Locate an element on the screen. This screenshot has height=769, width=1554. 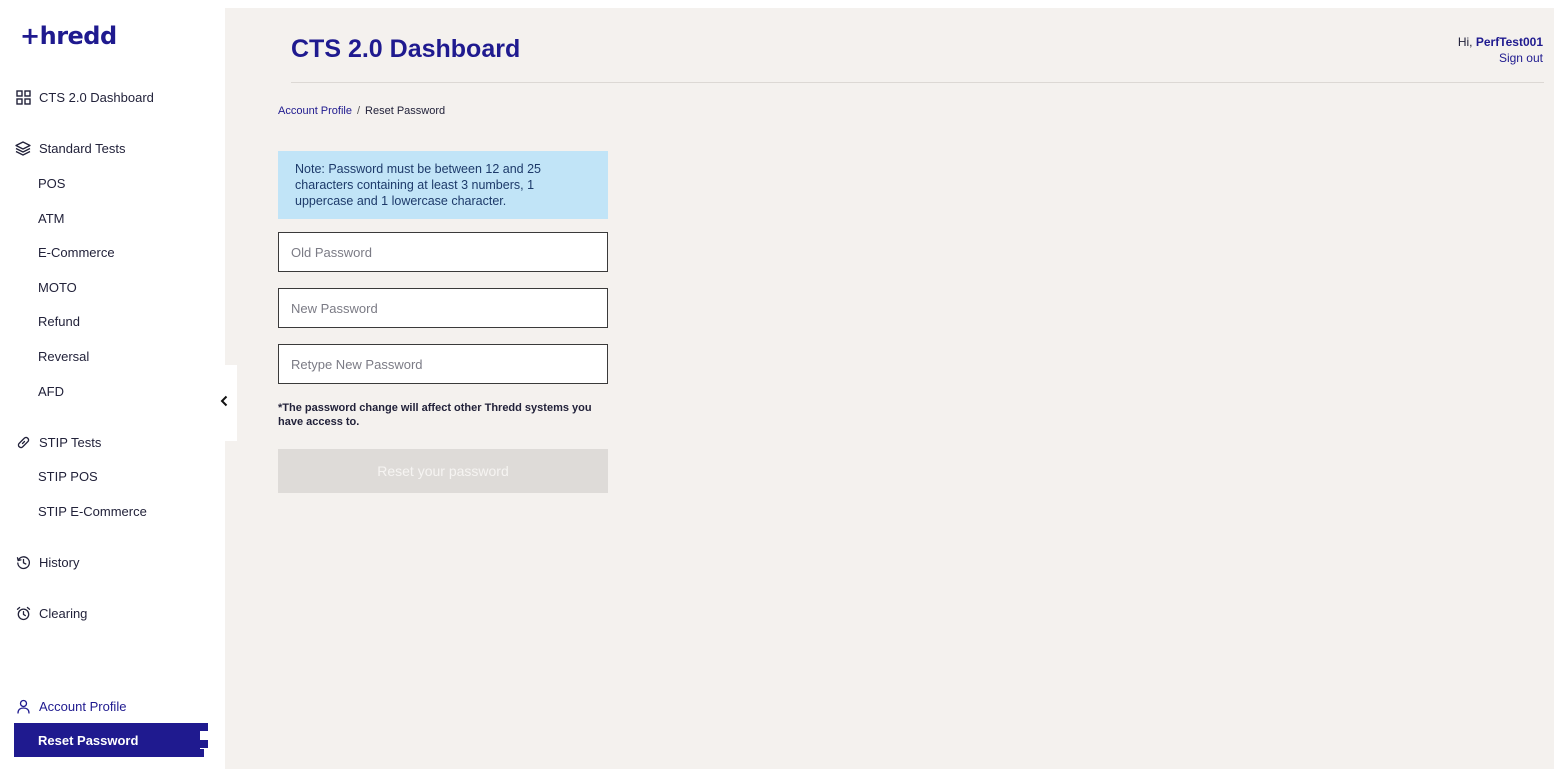
nav-clearing: Clearing is located at coordinates (51, 613).